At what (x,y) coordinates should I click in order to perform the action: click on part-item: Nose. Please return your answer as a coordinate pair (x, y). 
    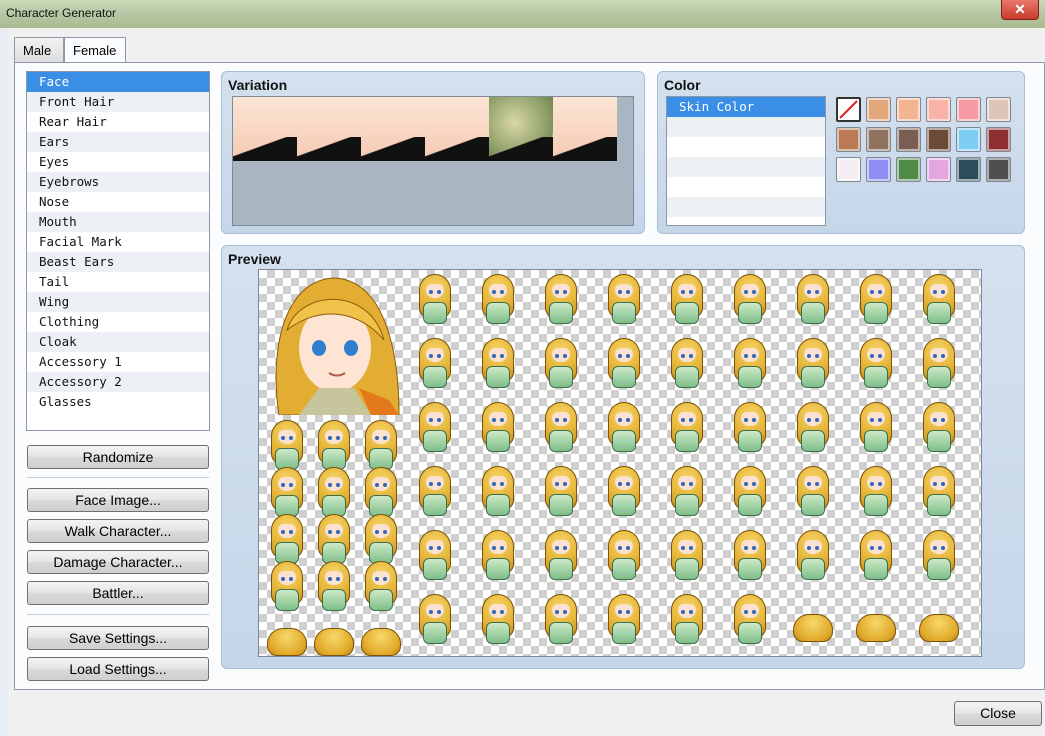
    Looking at the image, I should click on (118, 202).